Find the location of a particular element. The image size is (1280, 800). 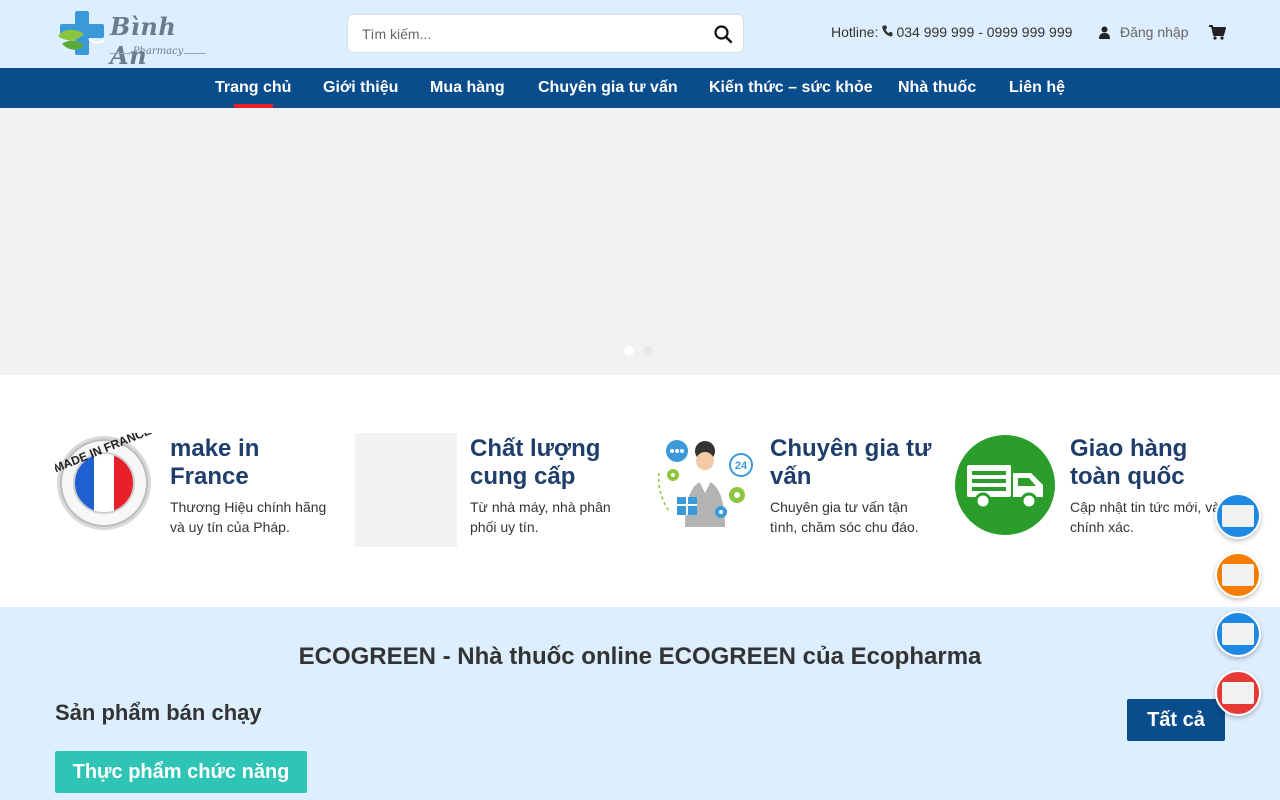

search-icon is located at coordinates (723, 34).